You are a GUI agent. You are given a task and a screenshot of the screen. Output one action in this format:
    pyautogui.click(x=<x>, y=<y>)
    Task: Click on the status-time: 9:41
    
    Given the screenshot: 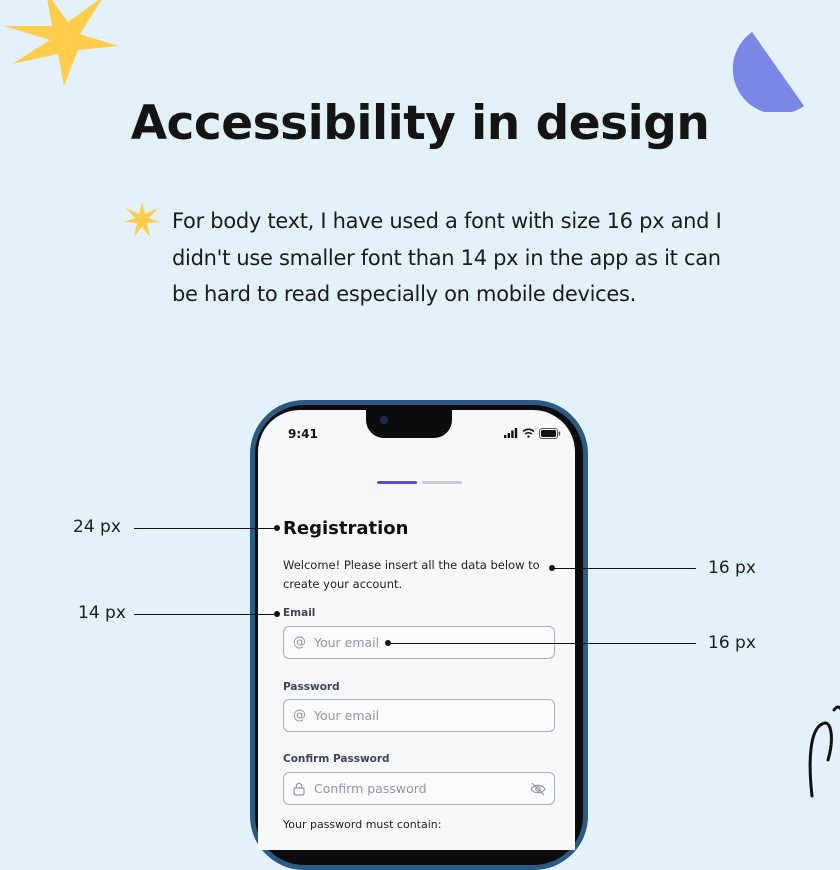 What is the action you would take?
    pyautogui.click(x=303, y=434)
    